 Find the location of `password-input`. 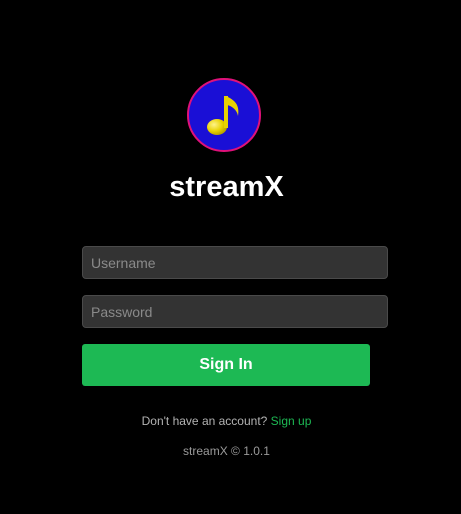

password-input is located at coordinates (235, 311).